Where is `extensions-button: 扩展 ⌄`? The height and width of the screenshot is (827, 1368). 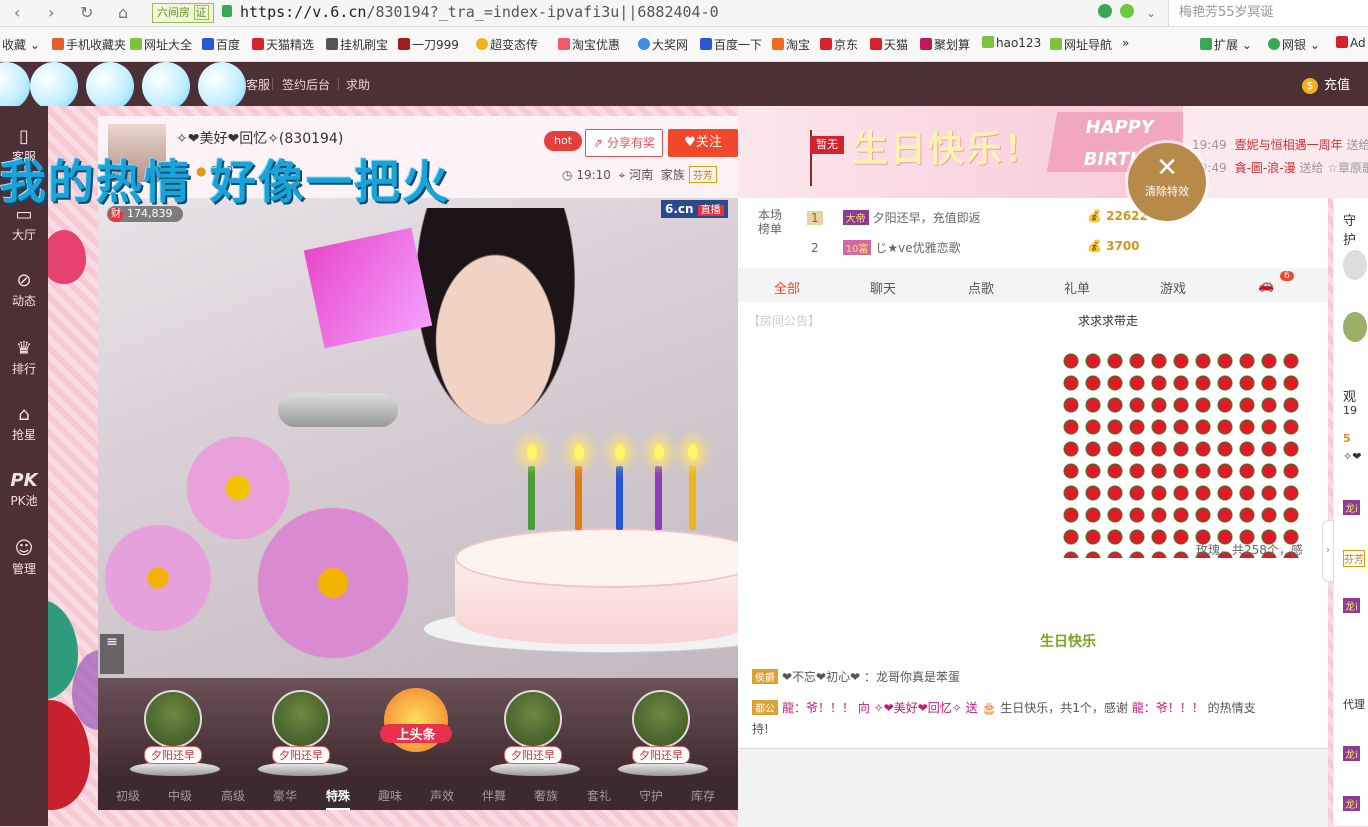 extensions-button: 扩展 ⌄ is located at coordinates (1226, 44).